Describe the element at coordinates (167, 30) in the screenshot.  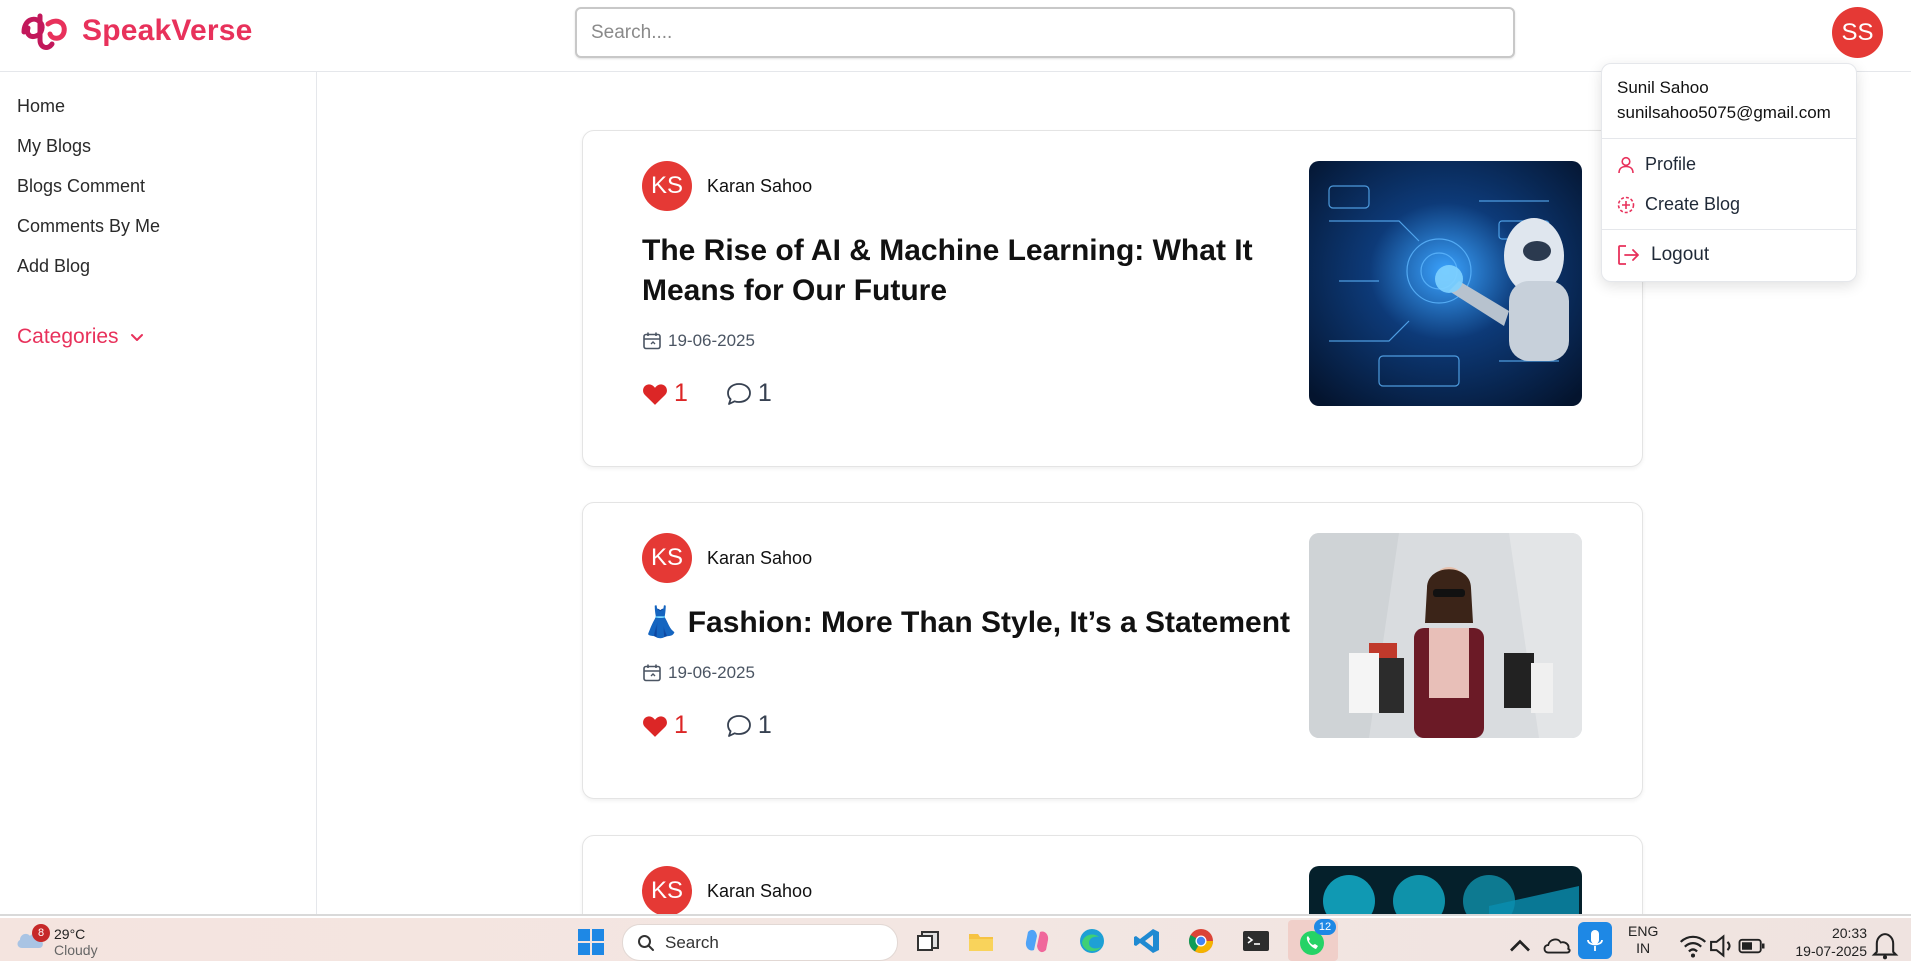
I see `brand-name: SpeakVerse` at that location.